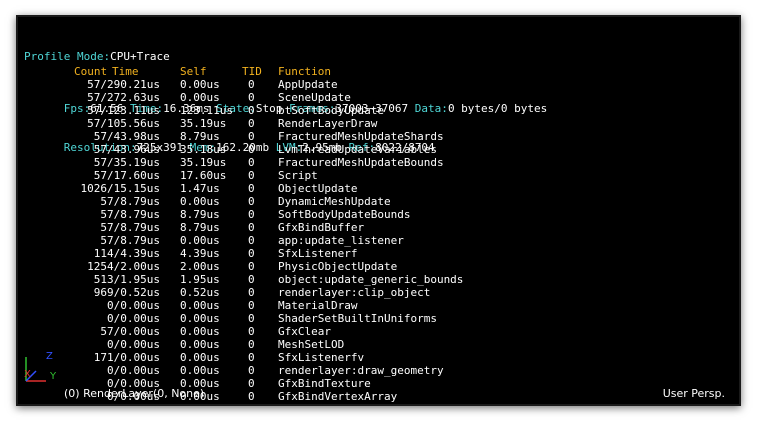  What do you see at coordinates (361, 162) in the screenshot?
I see `function-name-cell: FracturedMeshUpdateBounds` at bounding box center [361, 162].